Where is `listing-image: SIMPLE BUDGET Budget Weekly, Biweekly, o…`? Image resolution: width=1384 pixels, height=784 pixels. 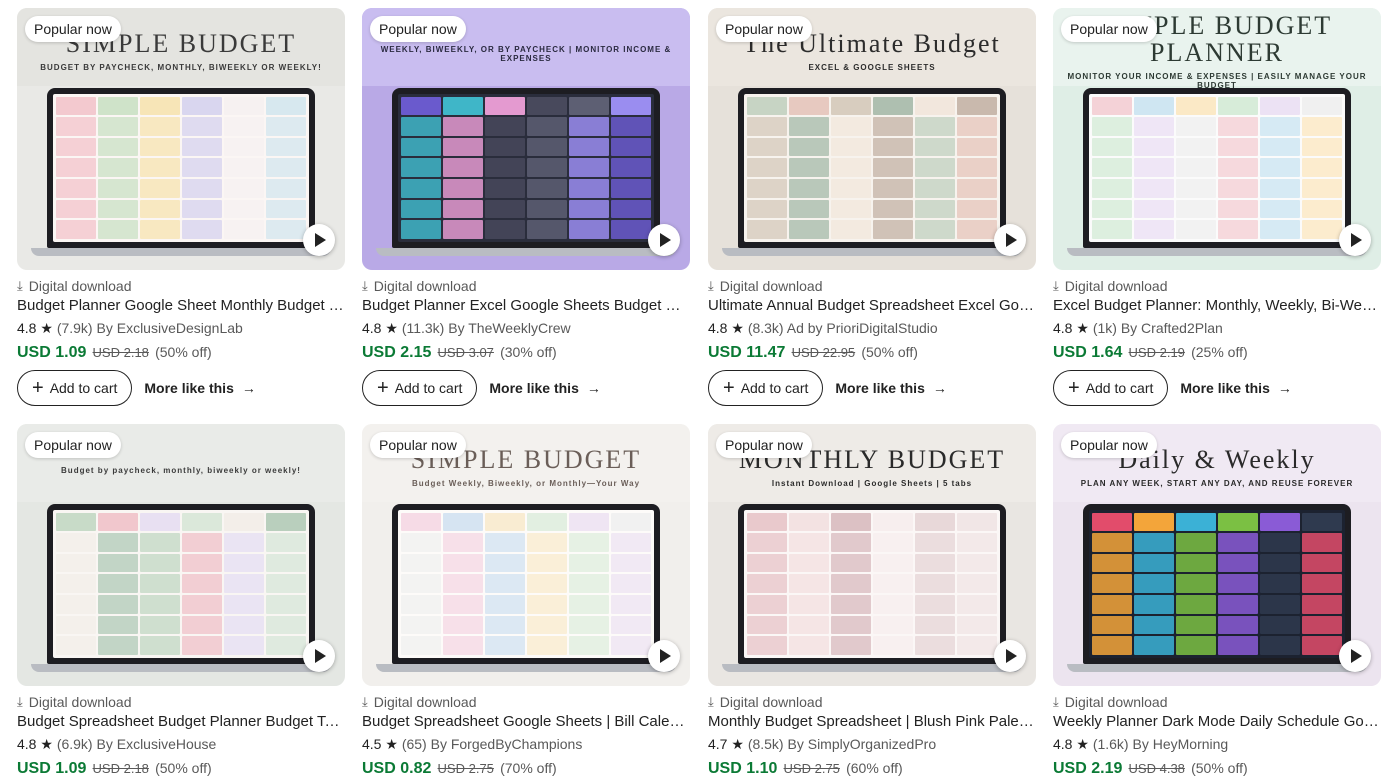
listing-image: SIMPLE BUDGET Budget Weekly, Biweekly, o… is located at coordinates (526, 555).